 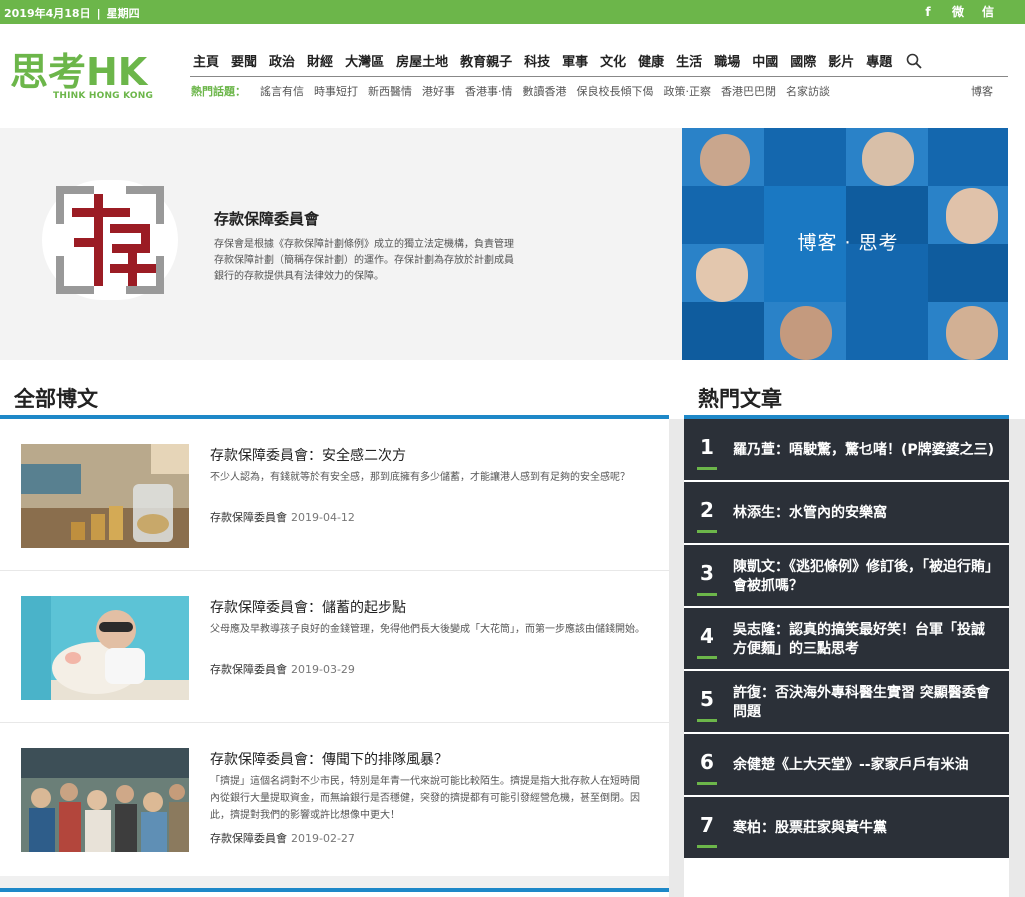 I want to click on nav-politics: 政治, so click(x=282, y=60).